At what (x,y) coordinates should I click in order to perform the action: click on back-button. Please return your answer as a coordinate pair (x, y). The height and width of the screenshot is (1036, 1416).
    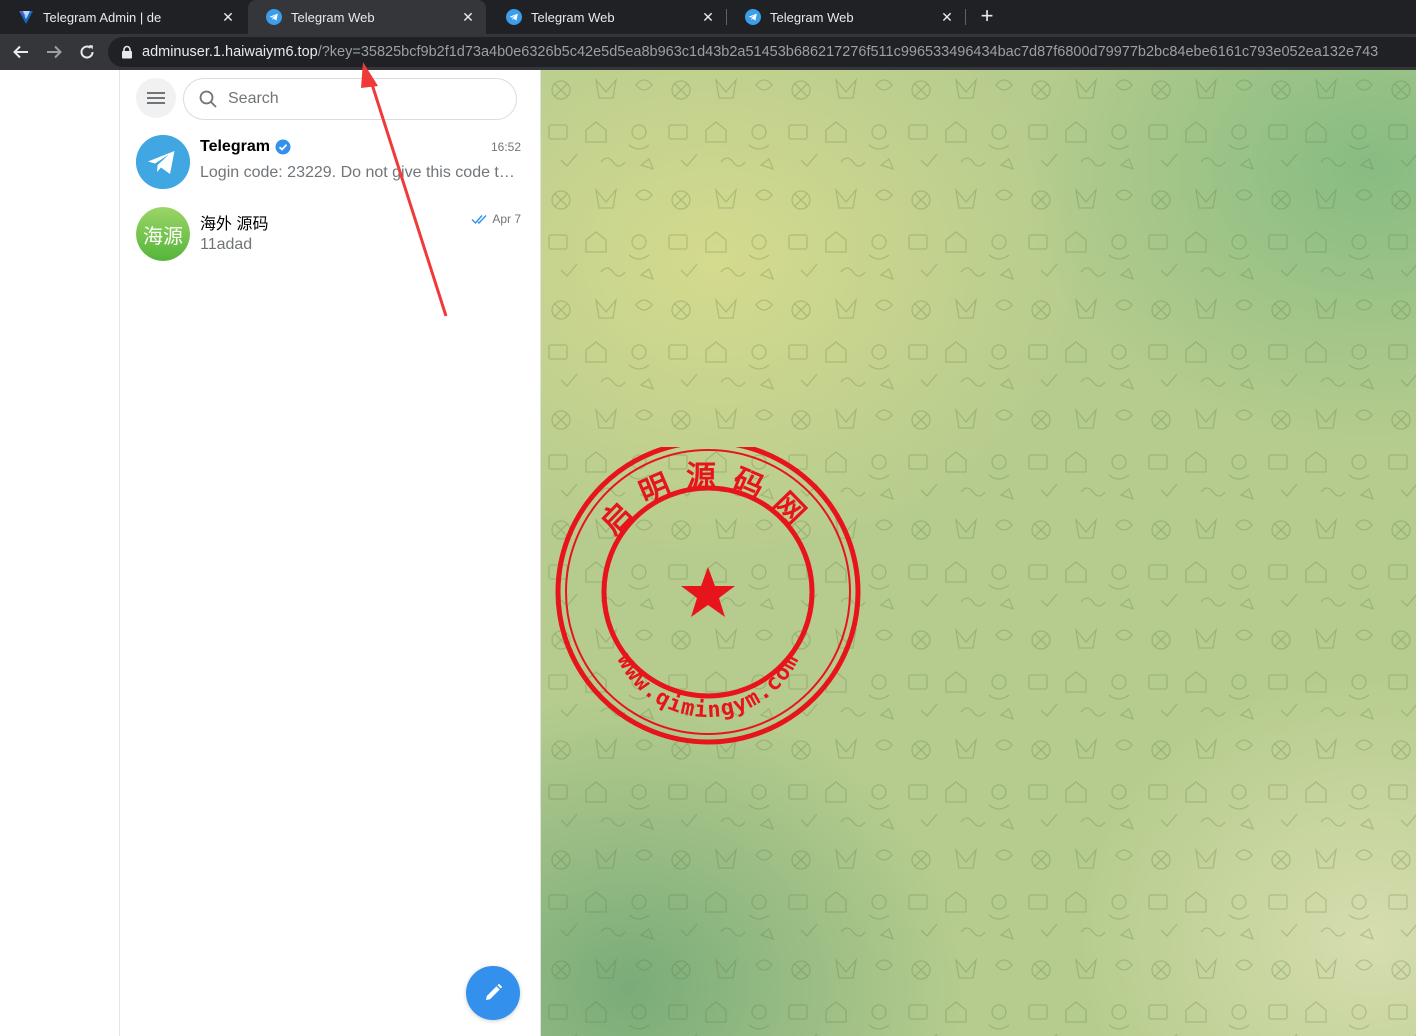
    Looking at the image, I should click on (21, 52).